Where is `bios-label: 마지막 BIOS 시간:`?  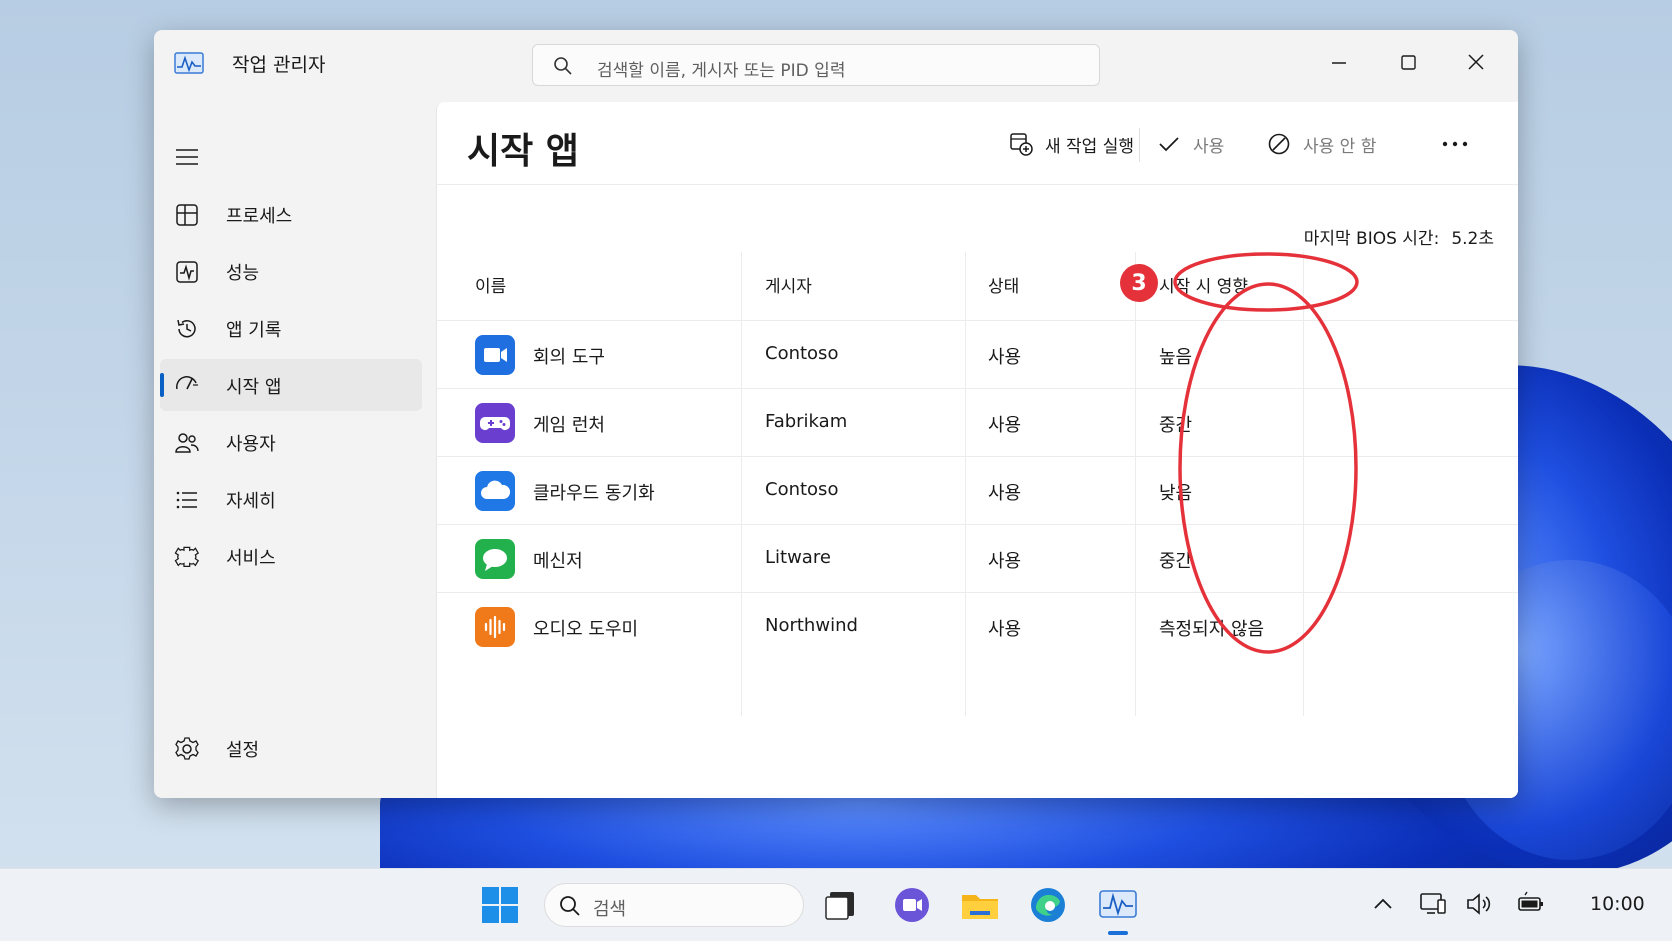 bios-label: 마지막 BIOS 시간: is located at coordinates (1371, 239).